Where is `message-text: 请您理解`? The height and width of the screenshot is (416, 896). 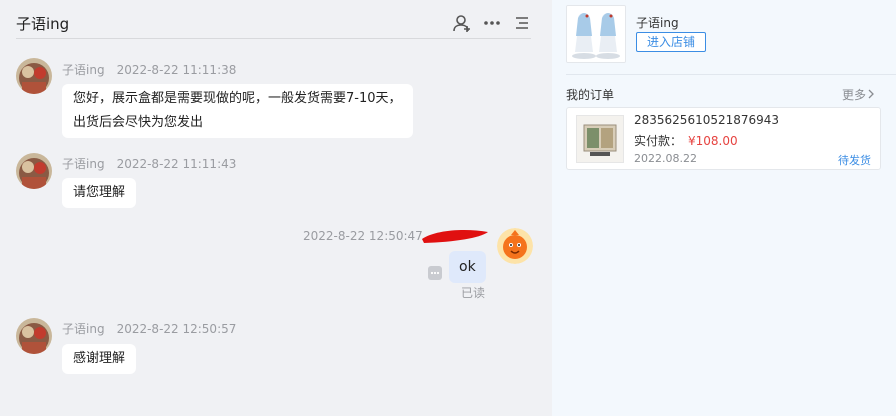
message-text: 请您理解 is located at coordinates (99, 192).